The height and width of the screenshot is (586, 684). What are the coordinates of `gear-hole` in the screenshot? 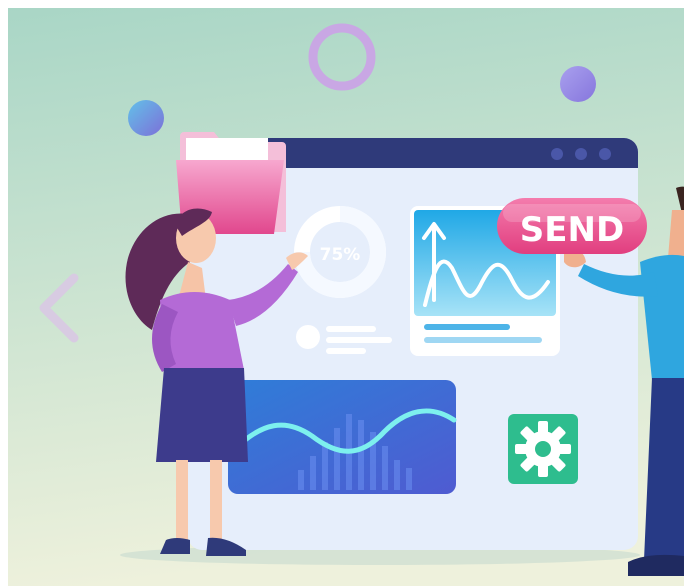 It's located at (543, 449).